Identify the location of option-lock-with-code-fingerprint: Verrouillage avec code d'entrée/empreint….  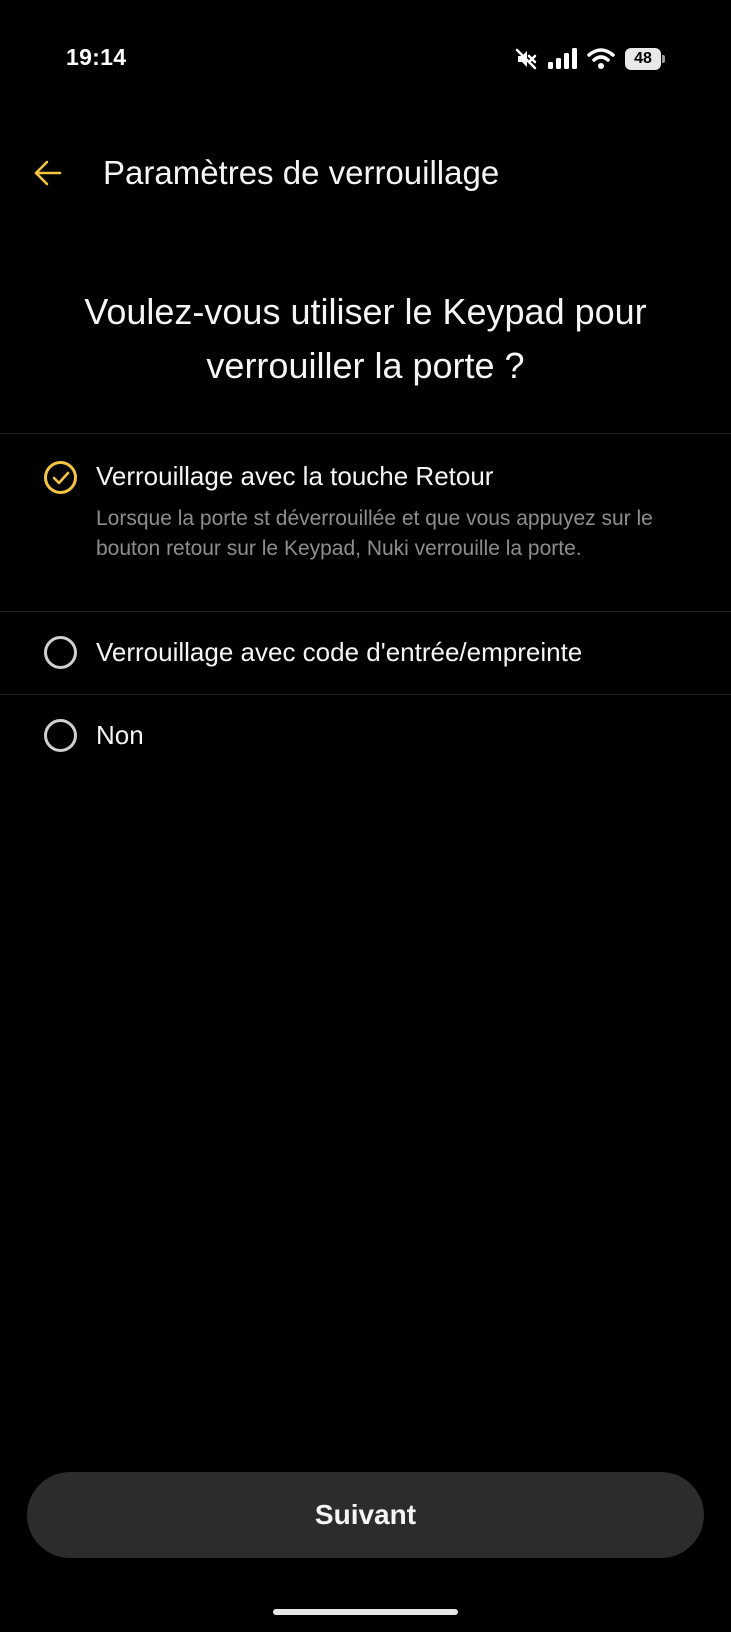
(365, 652).